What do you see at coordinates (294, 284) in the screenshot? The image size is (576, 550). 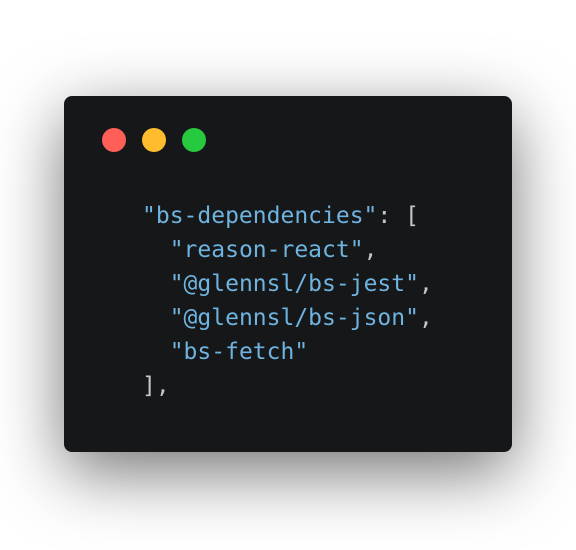 I see `json-string: "@glennsl/bs-jest"` at bounding box center [294, 284].